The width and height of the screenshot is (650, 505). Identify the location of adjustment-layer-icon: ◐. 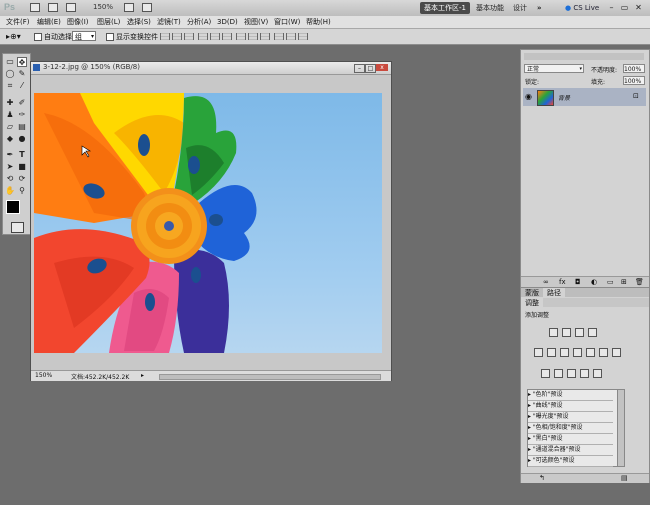
(594, 282).